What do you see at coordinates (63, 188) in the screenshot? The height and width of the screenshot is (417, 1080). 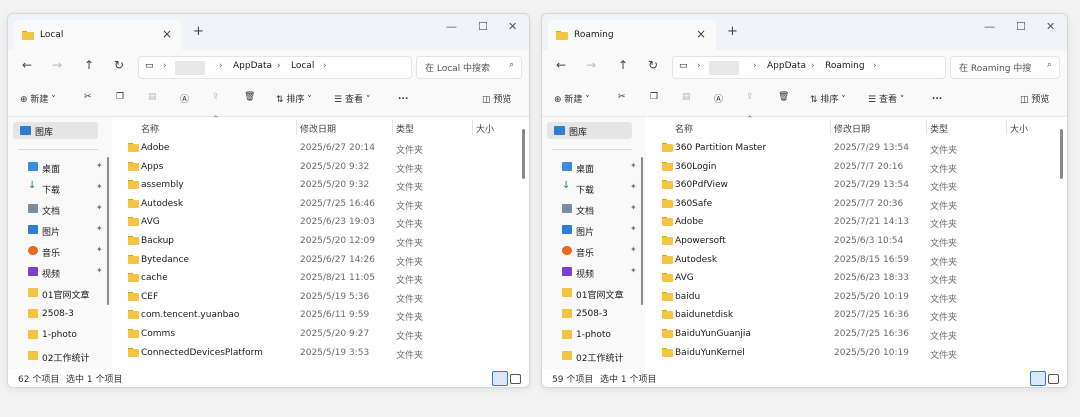 I see `sidebar-item-downloads: ↓ 下载 ✦` at bounding box center [63, 188].